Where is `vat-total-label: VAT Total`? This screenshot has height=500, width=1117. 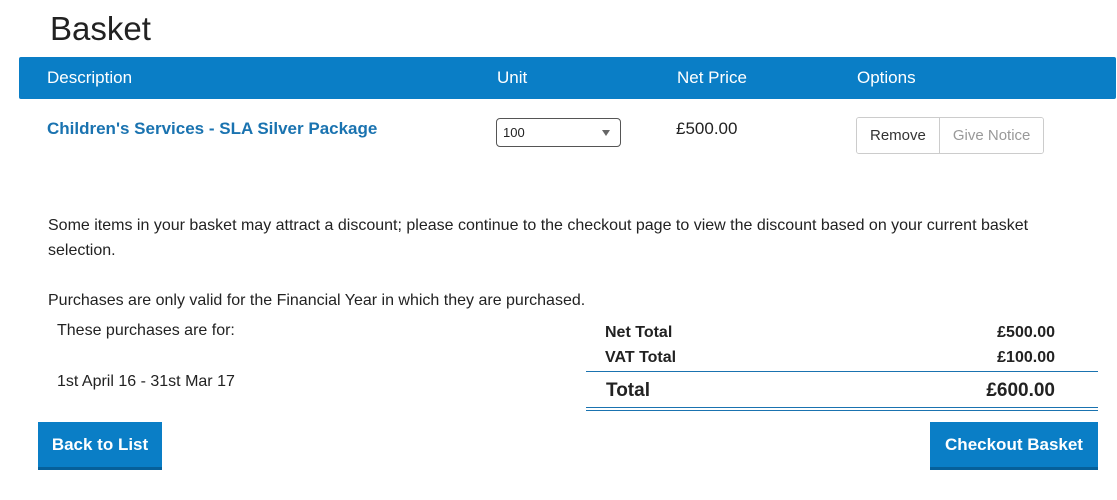
vat-total-label: VAT Total is located at coordinates (641, 357).